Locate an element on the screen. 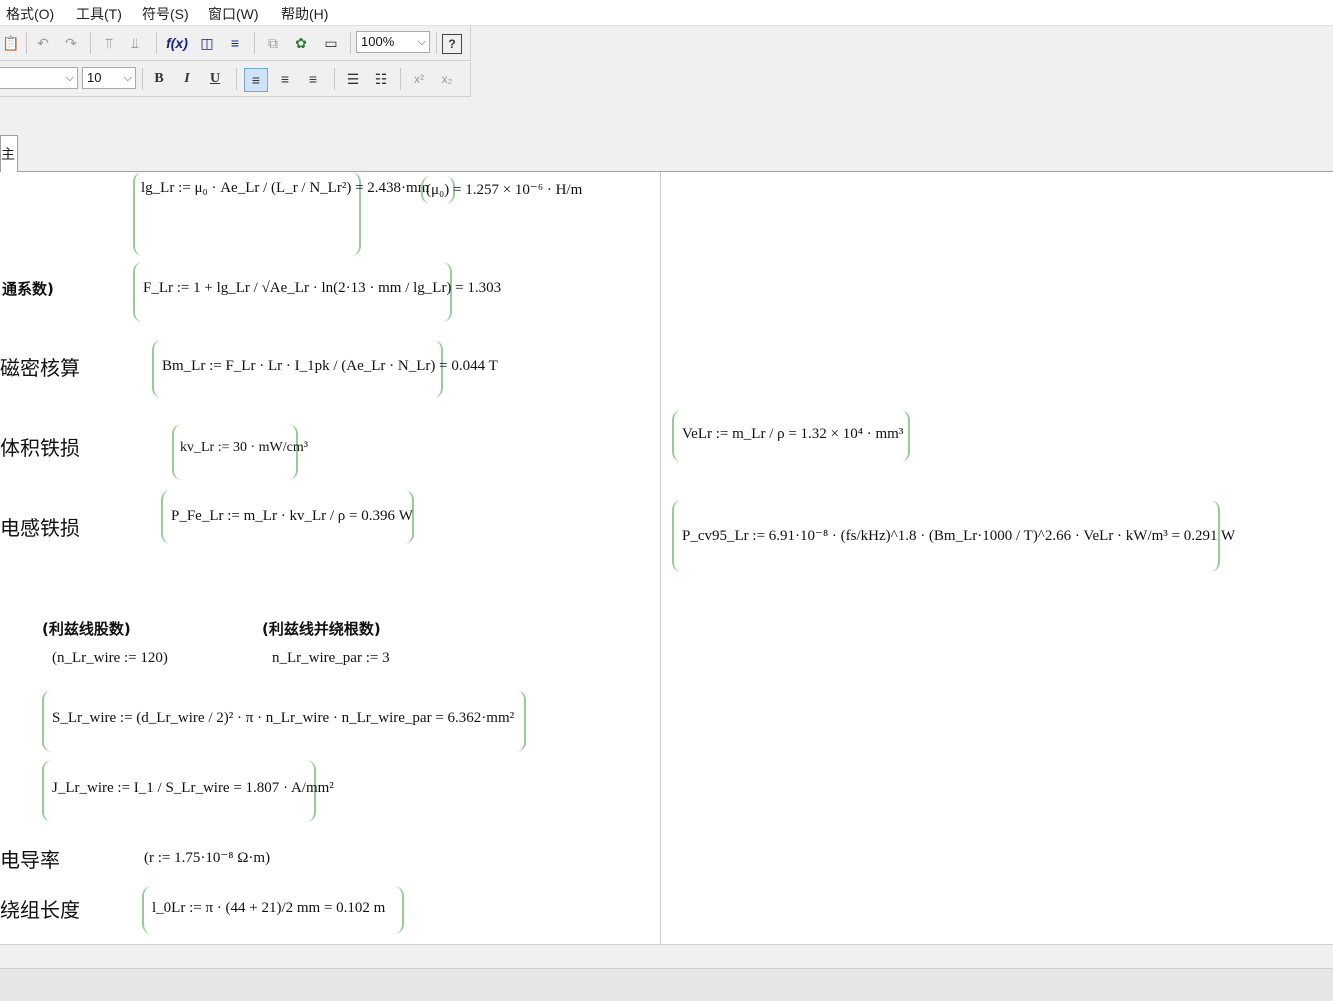 The height and width of the screenshot is (1001, 1333). zoom-select: 100% ⌵ is located at coordinates (393, 42).